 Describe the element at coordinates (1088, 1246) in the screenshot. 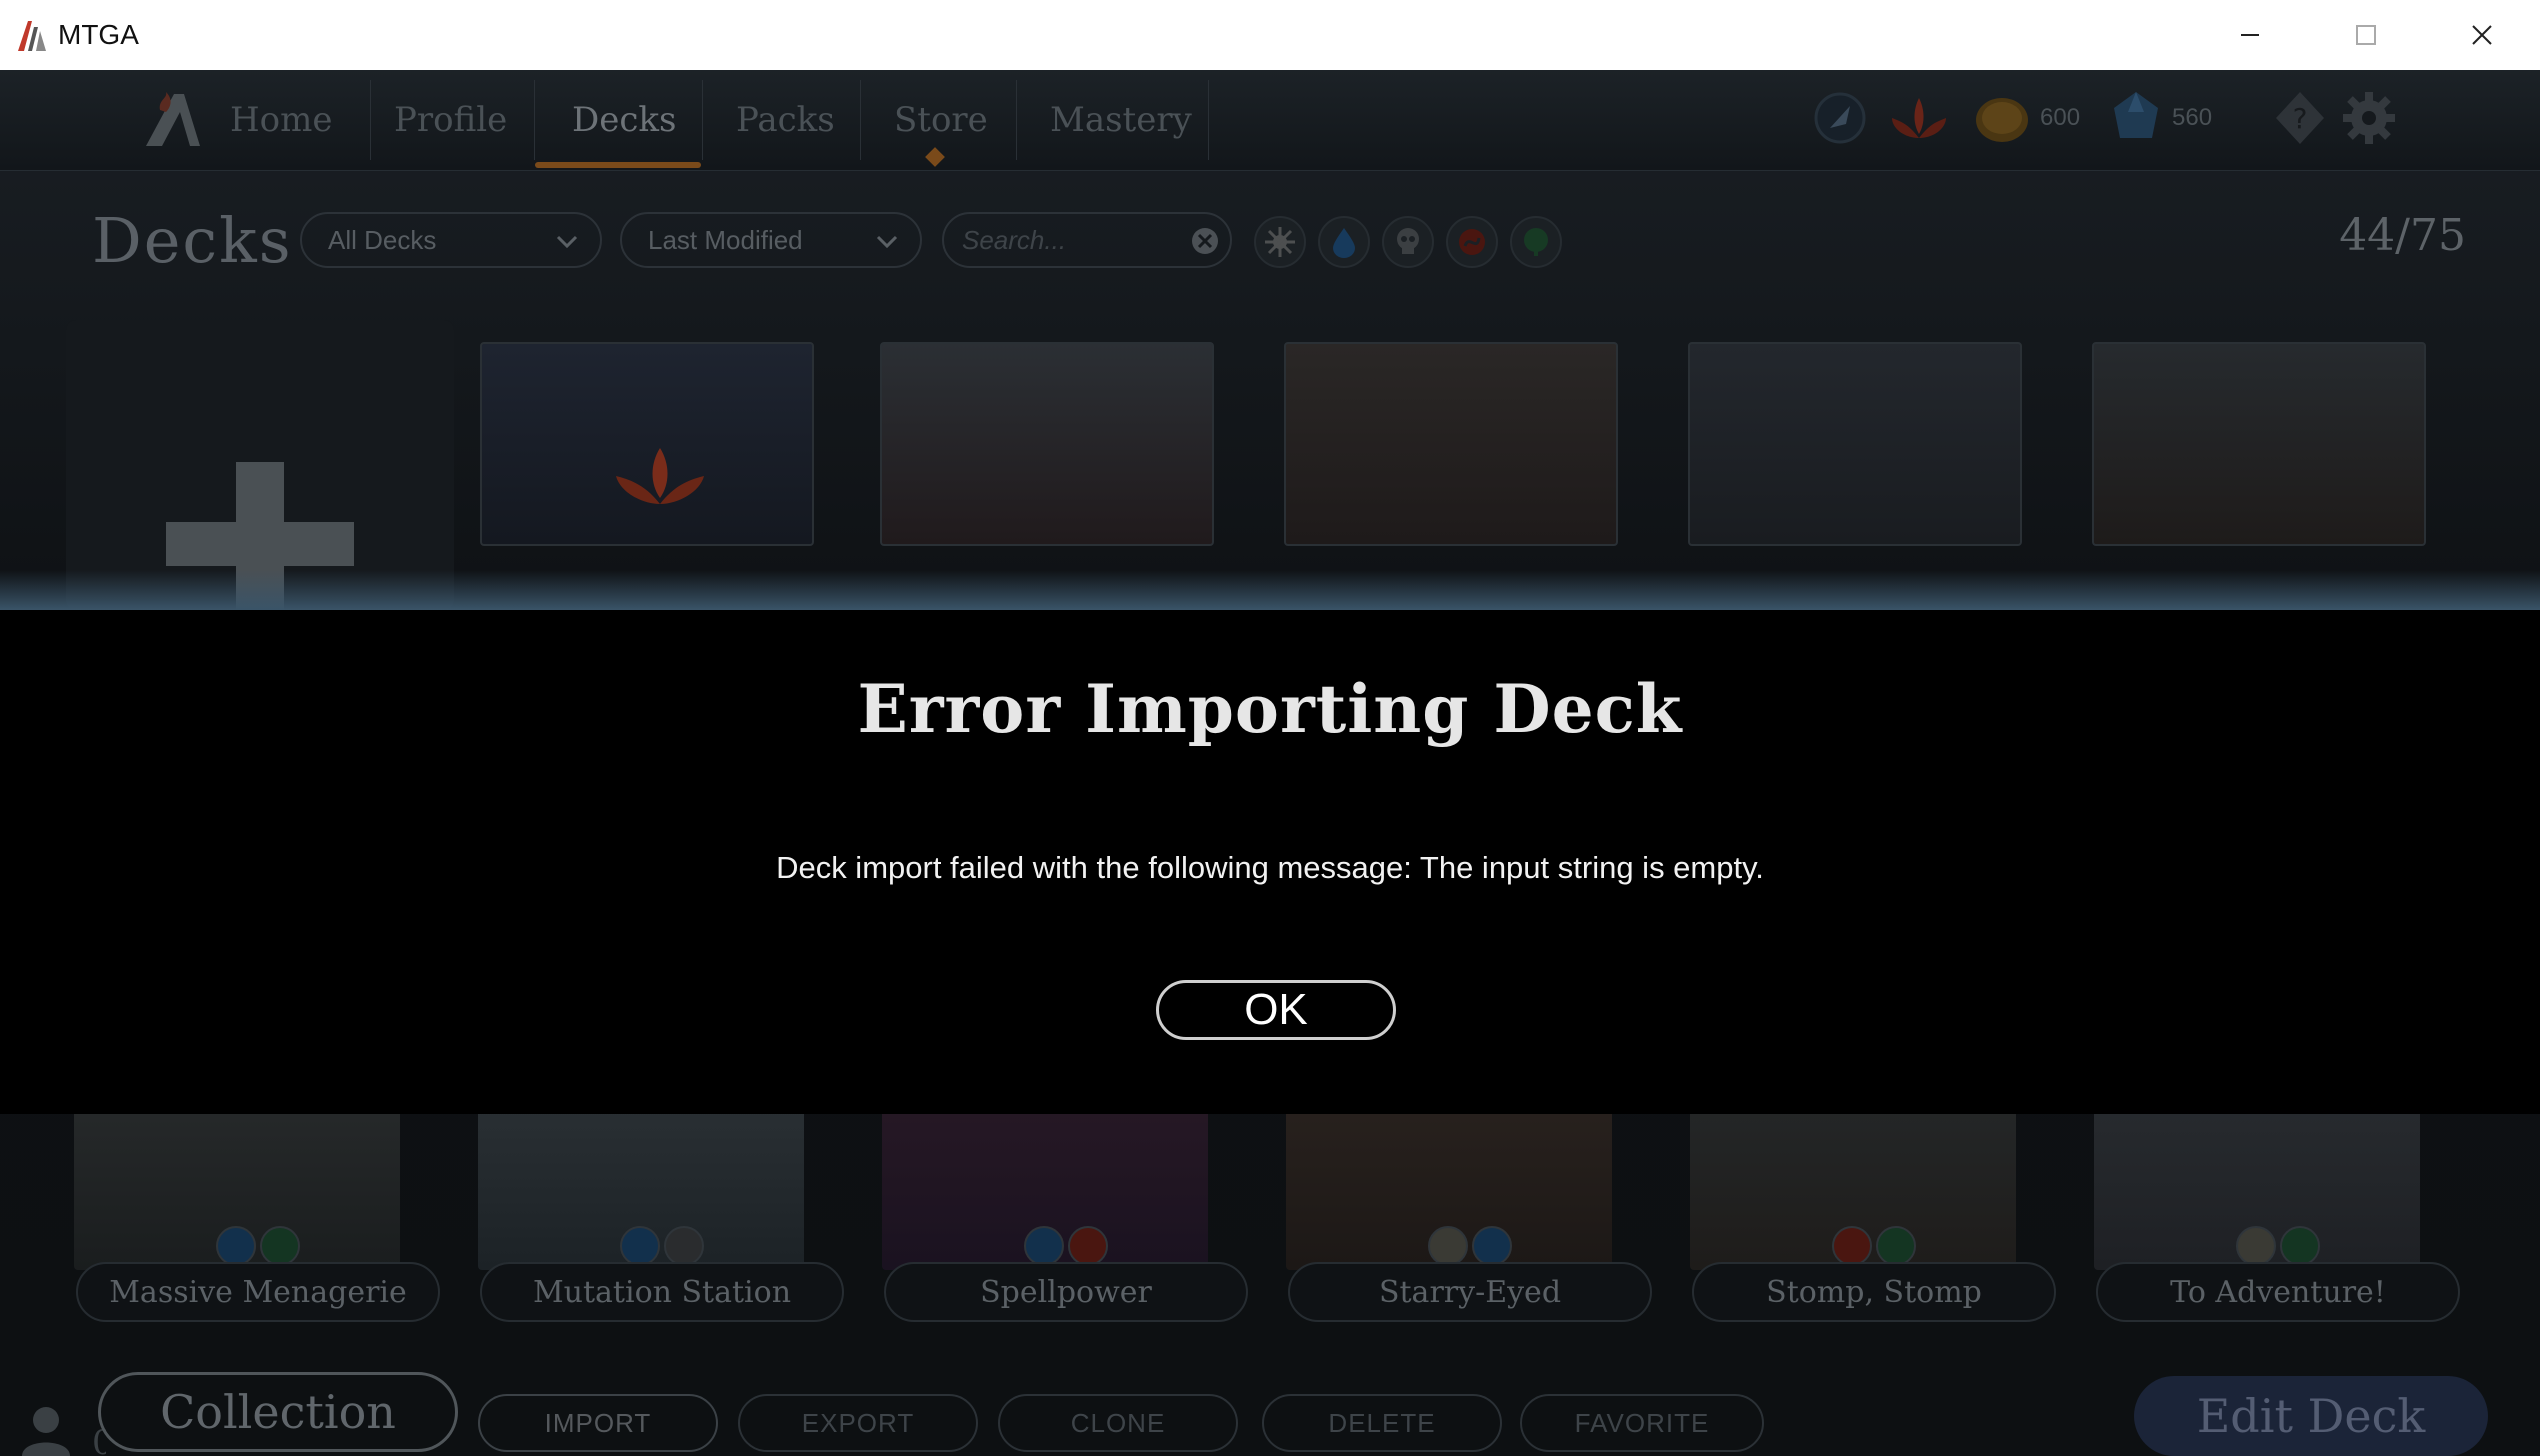

I see `red-mana-icon` at that location.